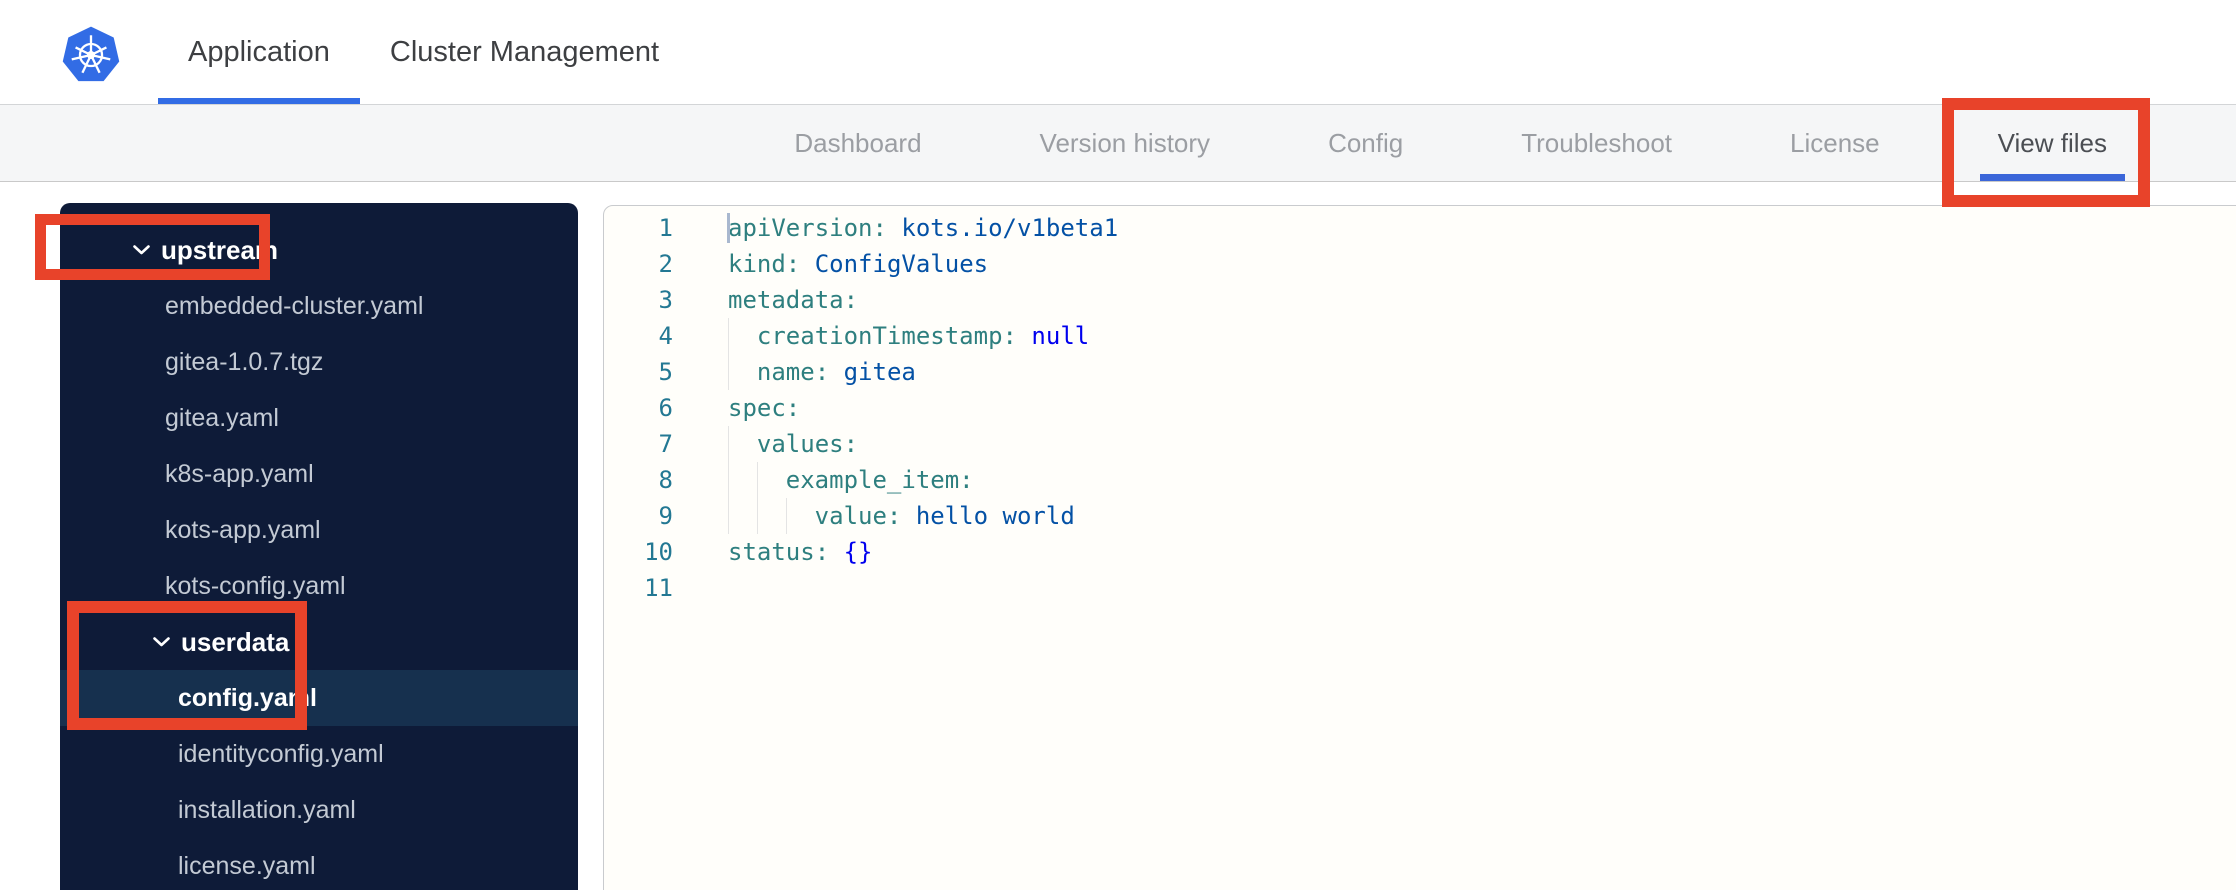 The width and height of the screenshot is (2236, 890). Describe the element at coordinates (235, 641) in the screenshot. I see `folder-label: userdata` at that location.